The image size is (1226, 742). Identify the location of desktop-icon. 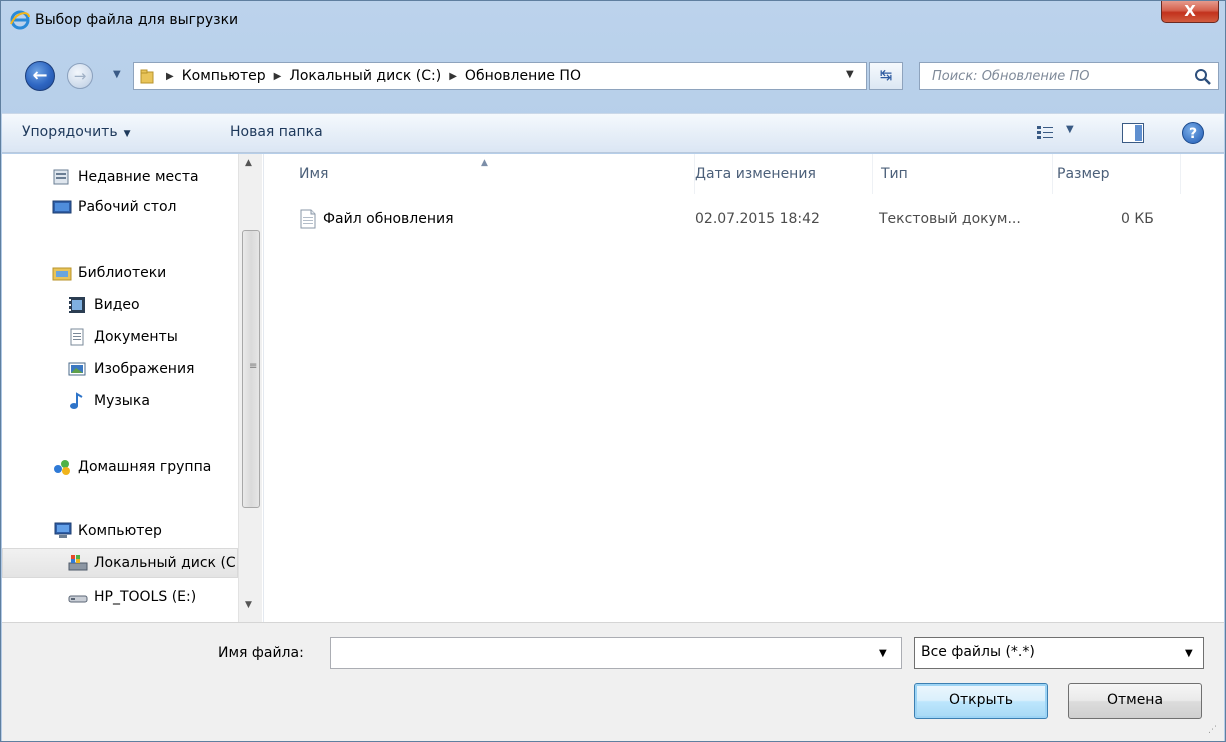
(62, 207).